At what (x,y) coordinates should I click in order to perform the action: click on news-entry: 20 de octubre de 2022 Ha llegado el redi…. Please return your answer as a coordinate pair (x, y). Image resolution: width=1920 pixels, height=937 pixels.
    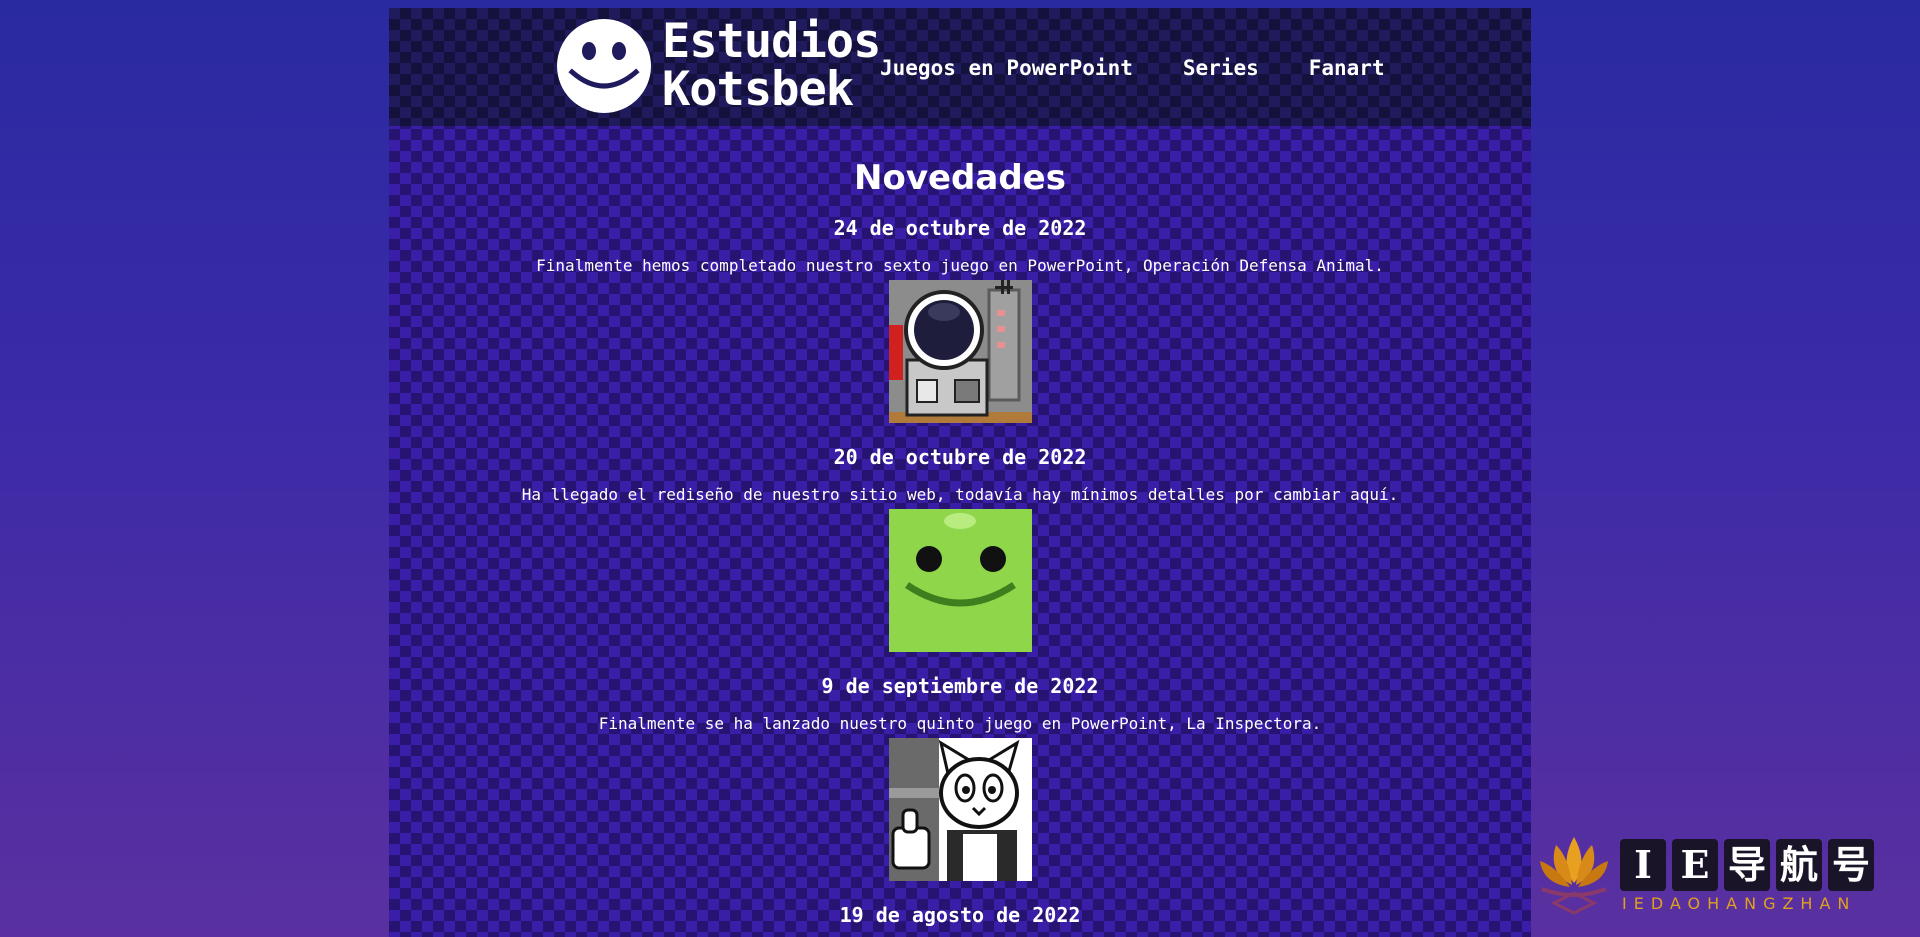
    Looking at the image, I should click on (960, 548).